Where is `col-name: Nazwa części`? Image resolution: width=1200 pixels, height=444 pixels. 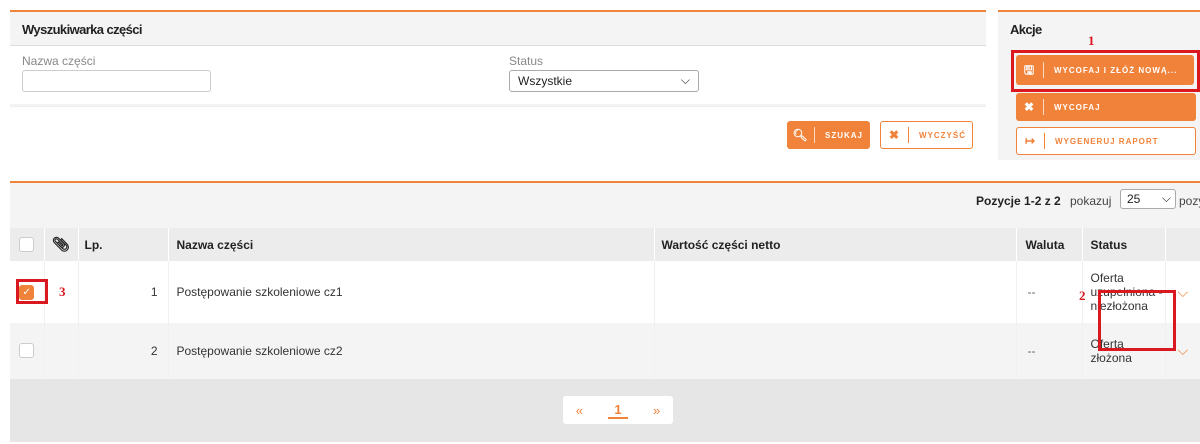 col-name: Nazwa części is located at coordinates (410, 244).